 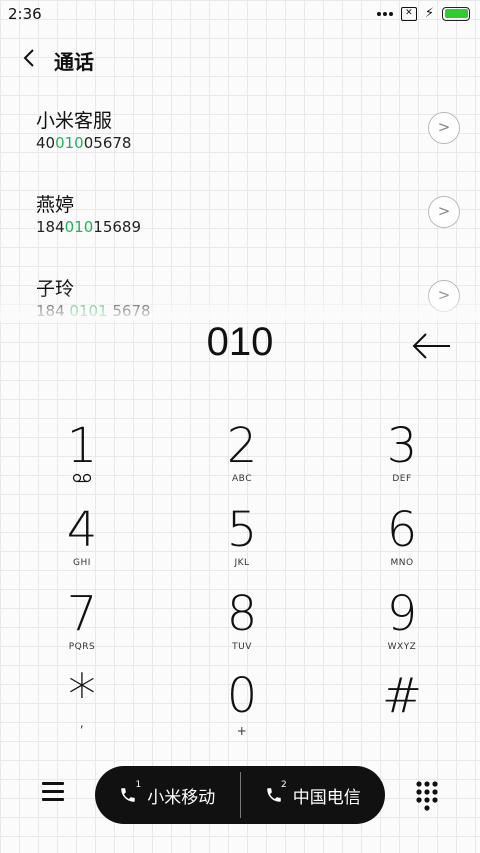 What do you see at coordinates (427, 796) in the screenshot?
I see `dialpad-toggle-icon` at bounding box center [427, 796].